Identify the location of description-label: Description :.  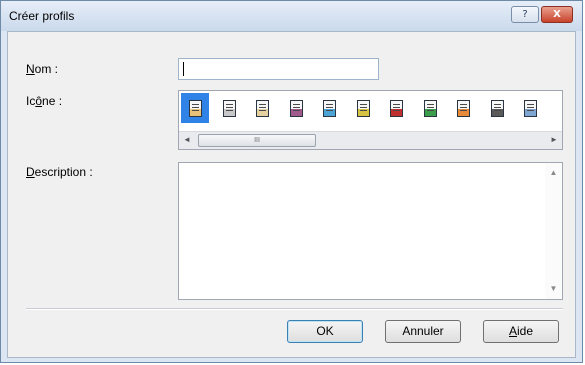
(59, 172).